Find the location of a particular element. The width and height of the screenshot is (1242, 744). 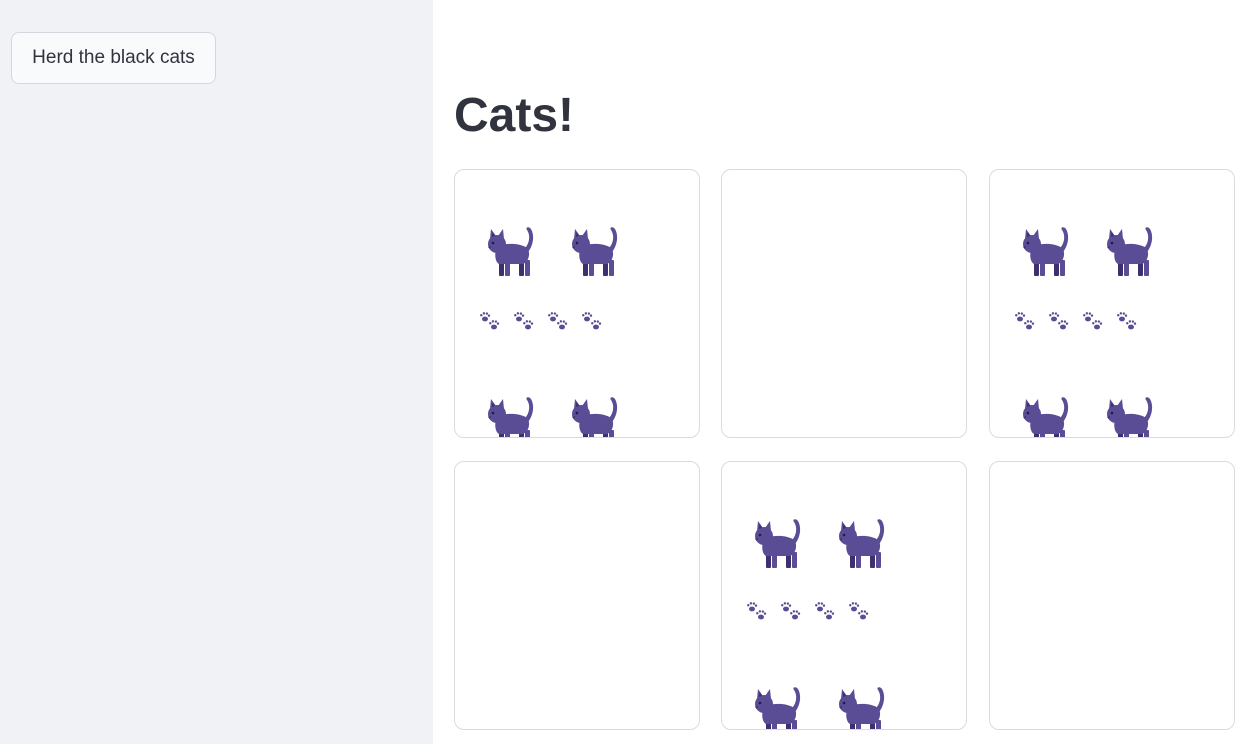

herd-black-cats-button: Herd the black cats is located at coordinates (113, 58).